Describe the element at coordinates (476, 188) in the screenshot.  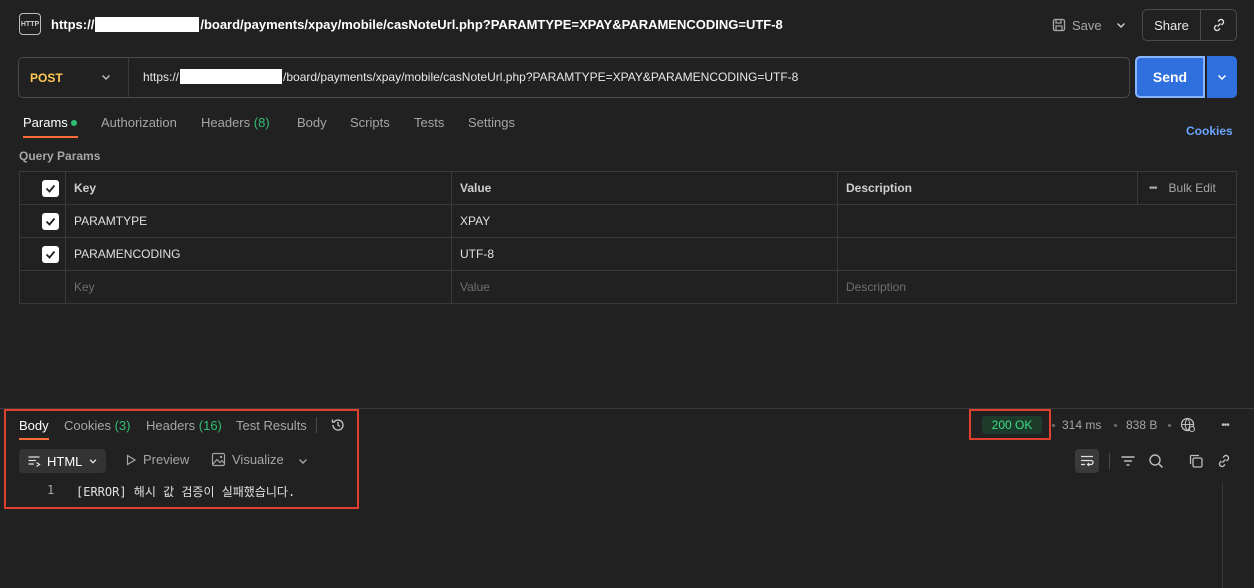
I see `column-header-value: Value` at that location.